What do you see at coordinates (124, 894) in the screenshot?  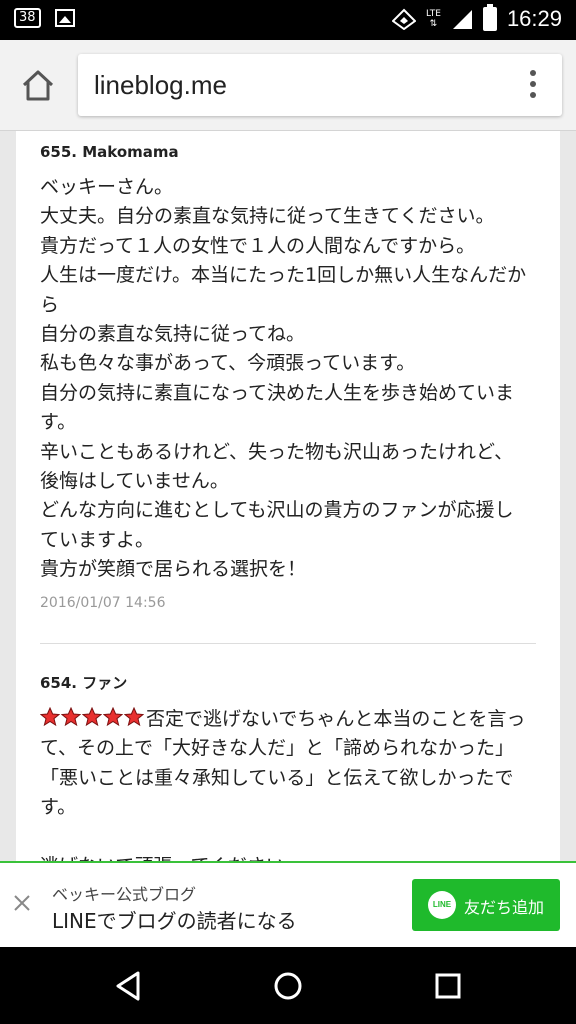 I see `banner-subtitle: ベッキー公式ブログ` at bounding box center [124, 894].